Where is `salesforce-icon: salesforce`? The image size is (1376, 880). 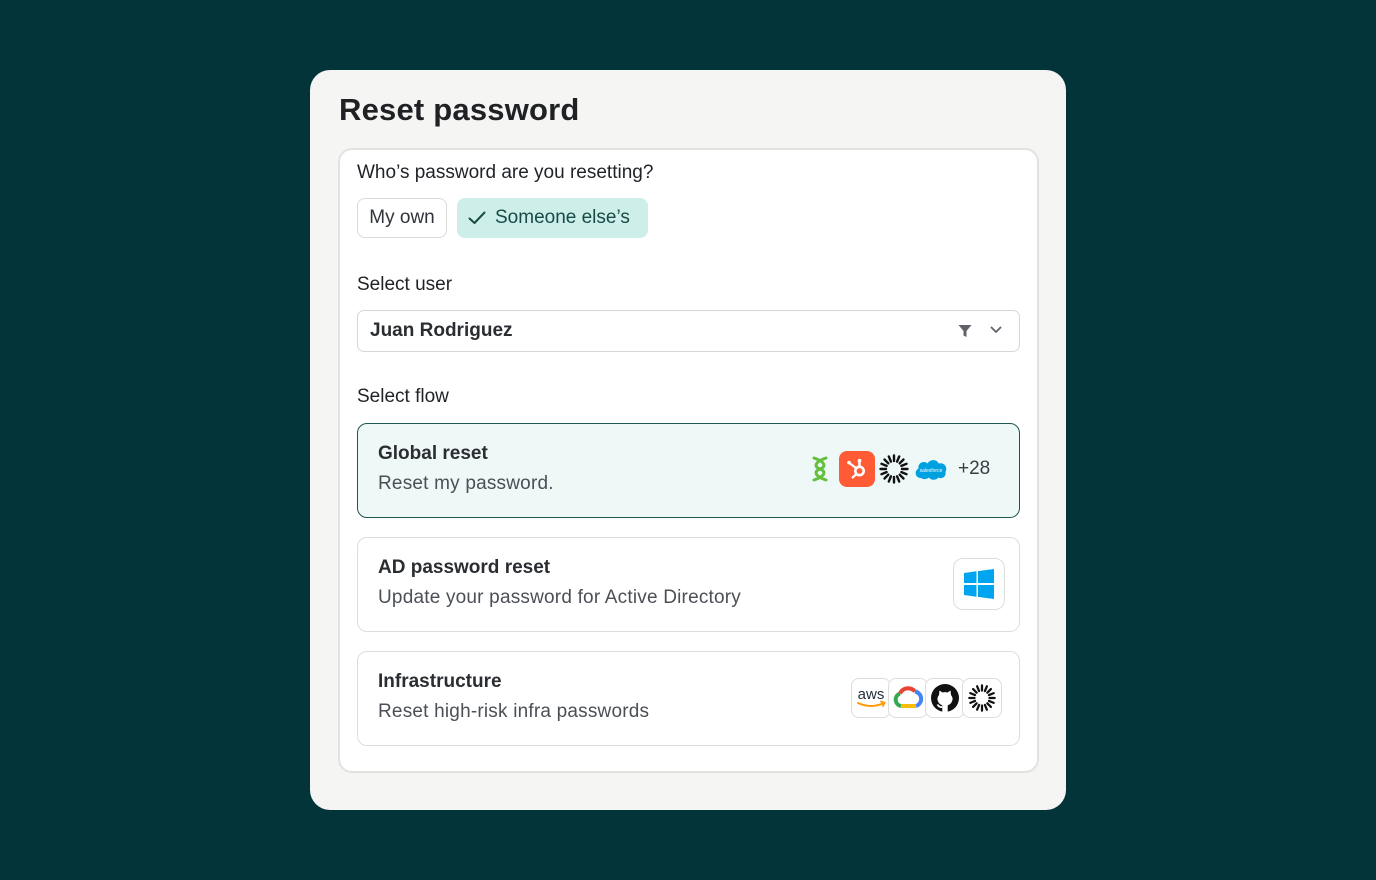
salesforce-icon: salesforce is located at coordinates (931, 469).